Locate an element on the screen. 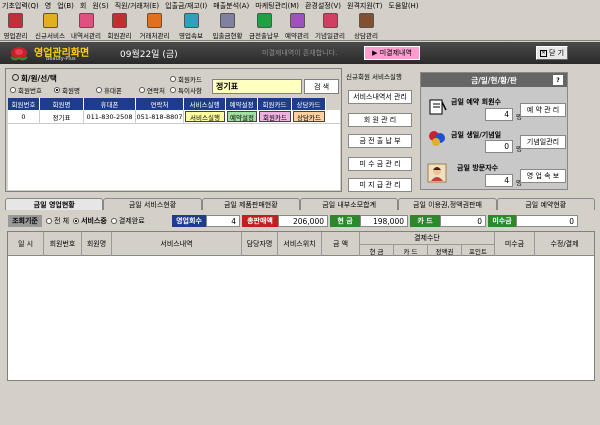 This screenshot has width=600, height=425. quick-action-button: 미 지 급 관 리 is located at coordinates (380, 185).